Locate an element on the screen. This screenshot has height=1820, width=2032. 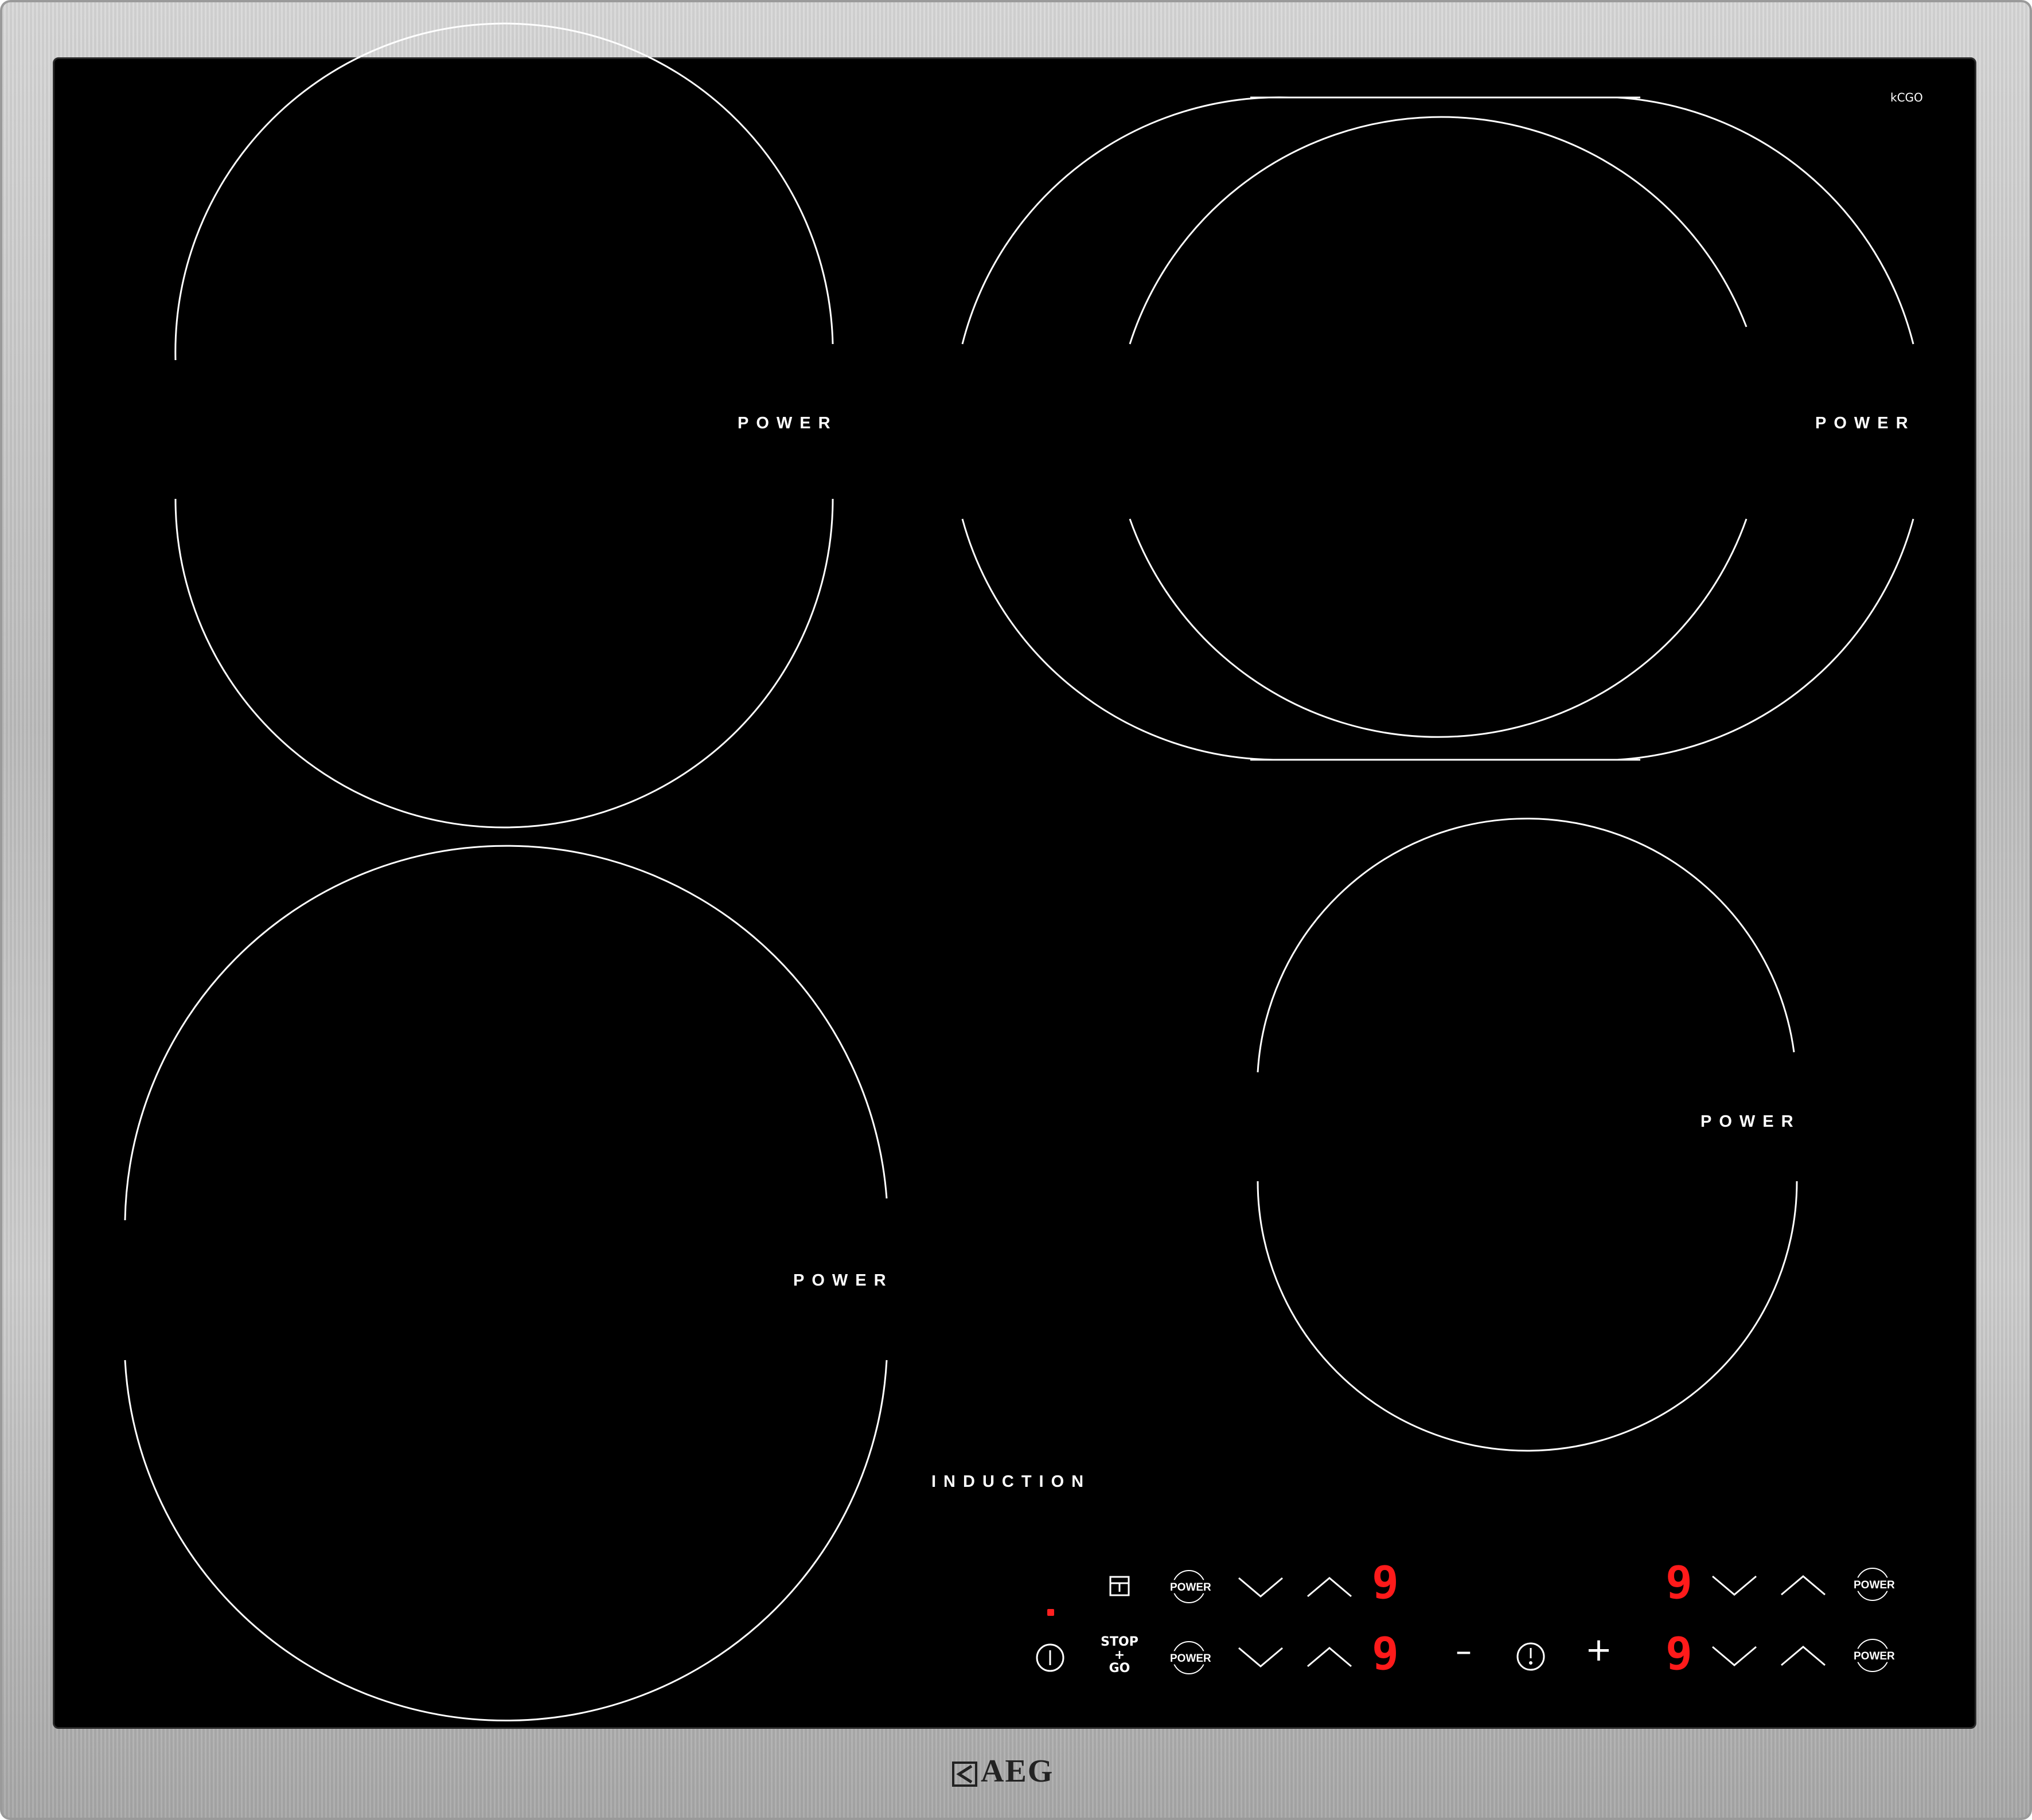
zone-bottom-right-power-label: POWER is located at coordinates (1751, 1121).